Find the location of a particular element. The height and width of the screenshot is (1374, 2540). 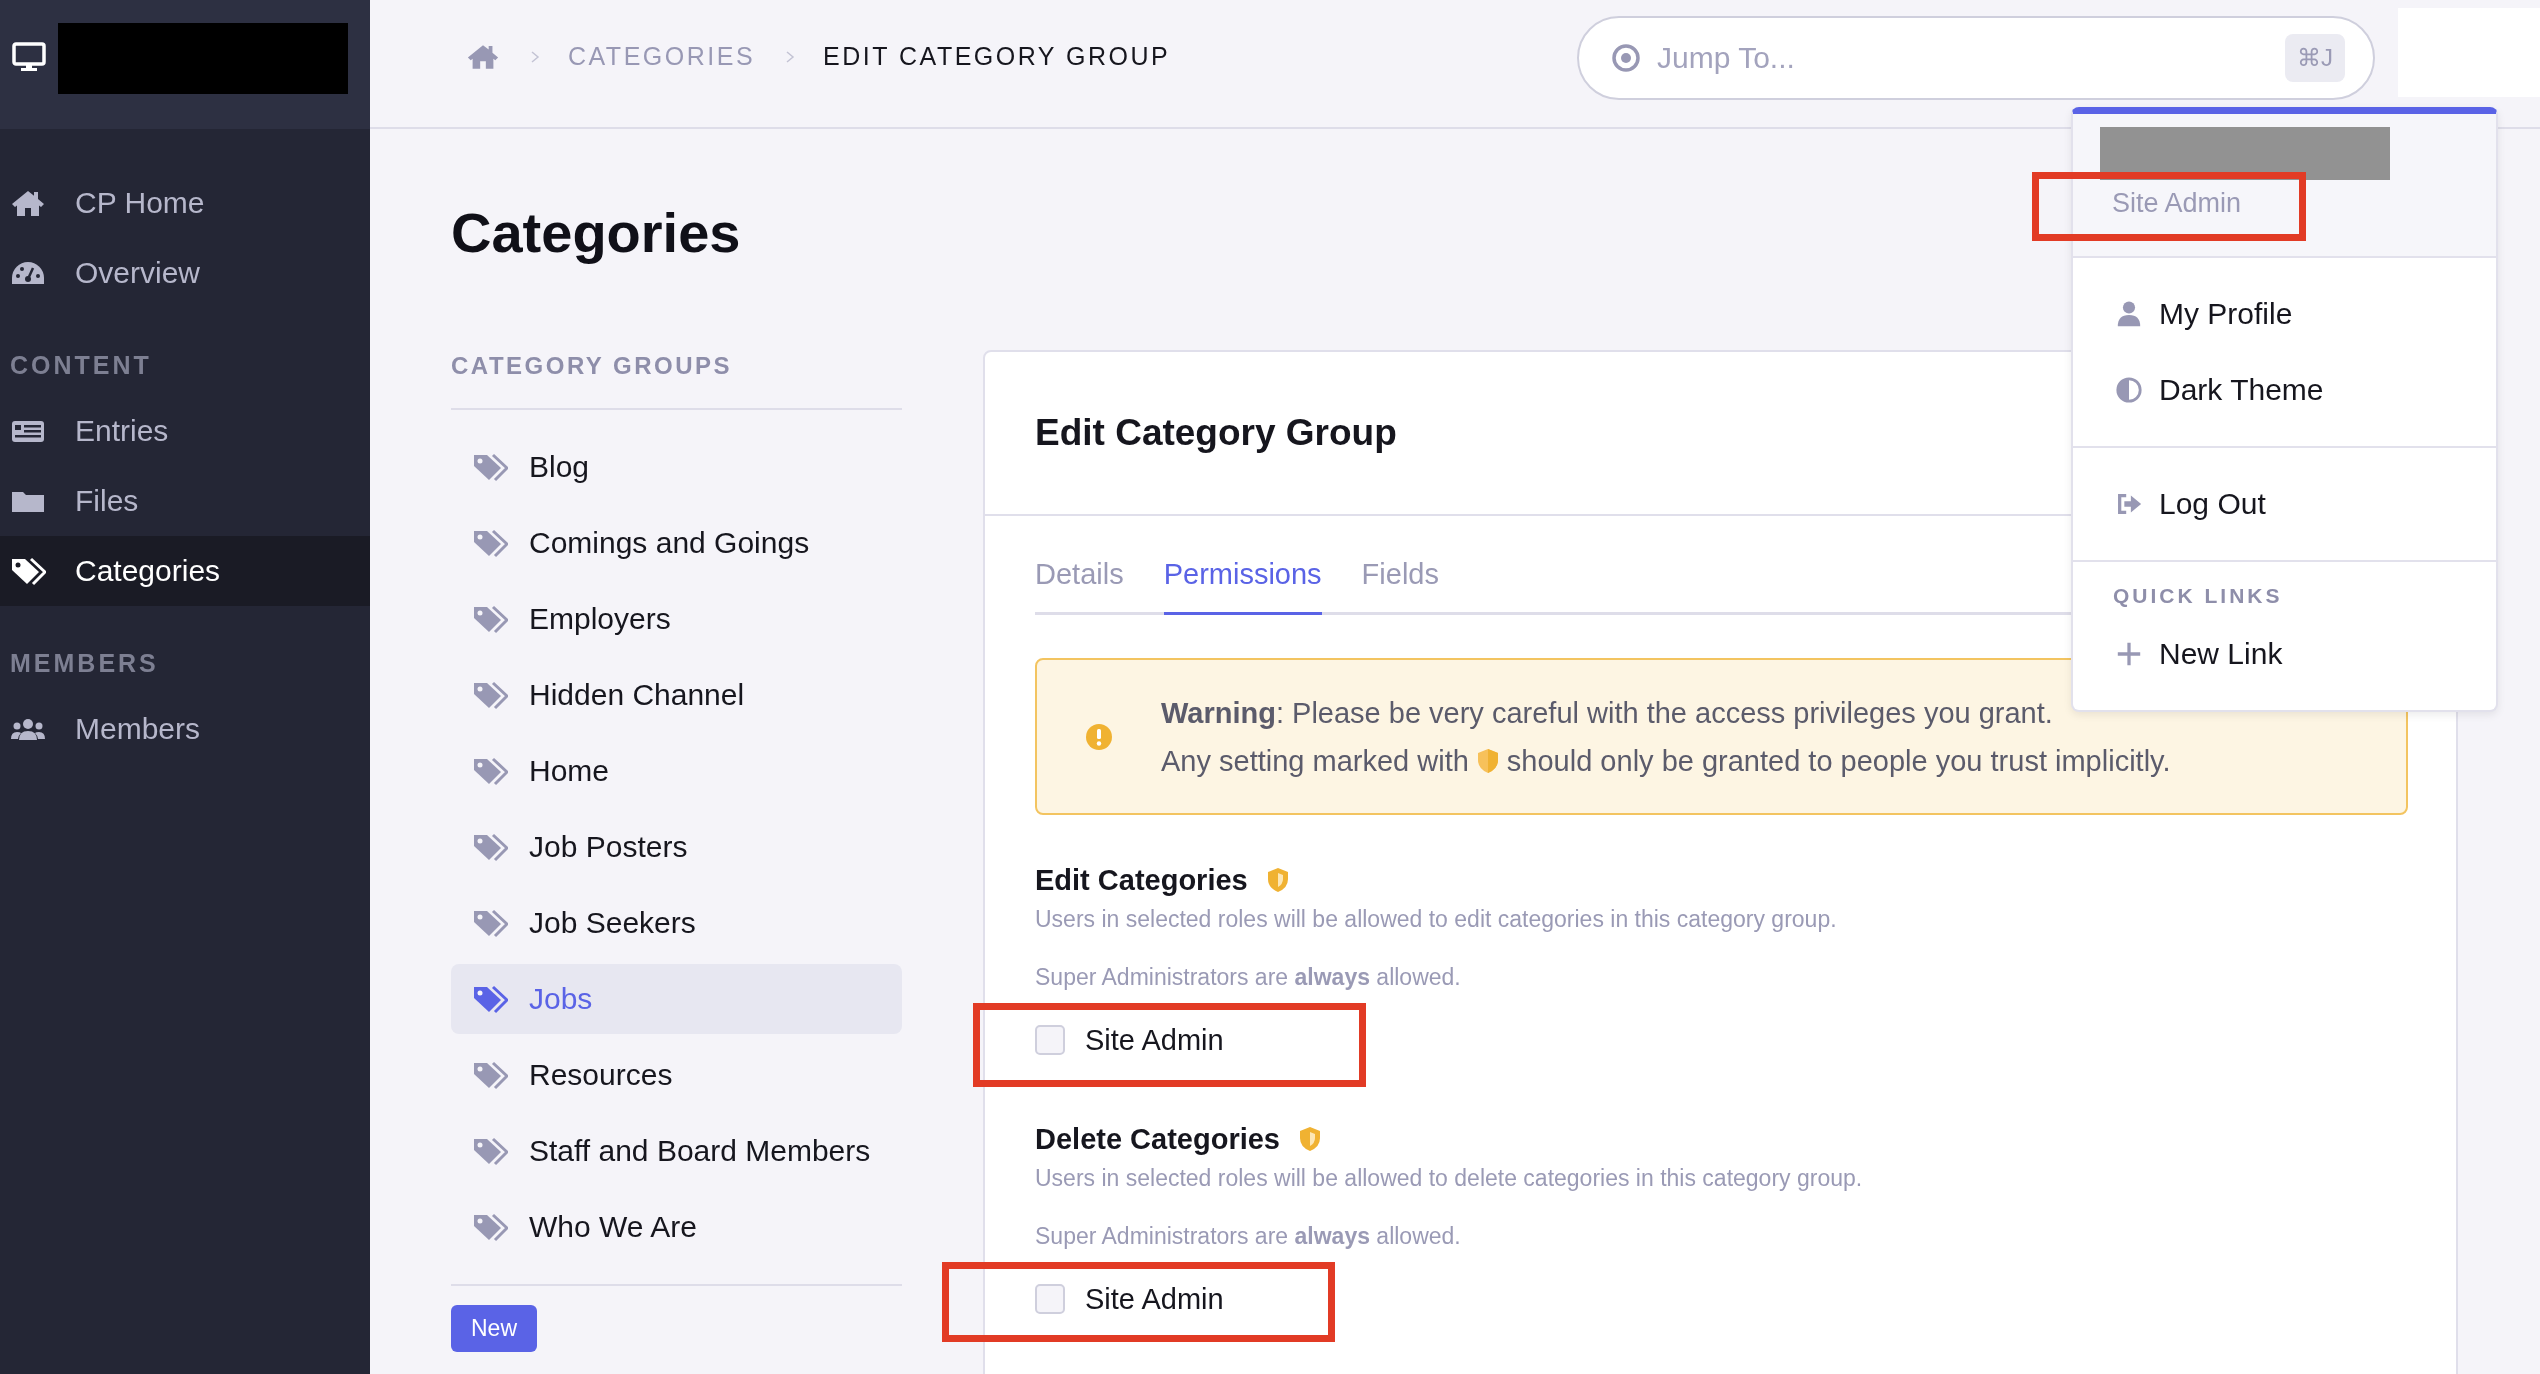

tab: Permissions is located at coordinates (1242, 584).